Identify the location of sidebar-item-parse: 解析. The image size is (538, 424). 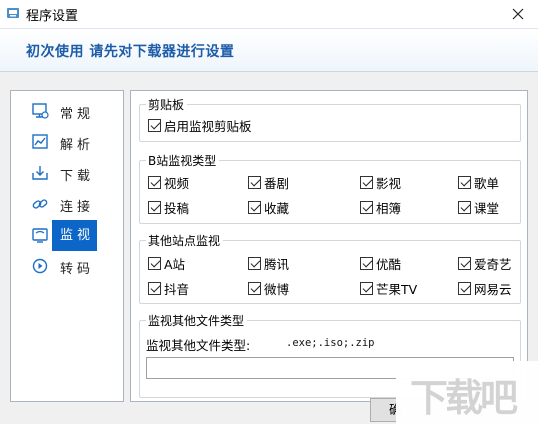
(67, 142).